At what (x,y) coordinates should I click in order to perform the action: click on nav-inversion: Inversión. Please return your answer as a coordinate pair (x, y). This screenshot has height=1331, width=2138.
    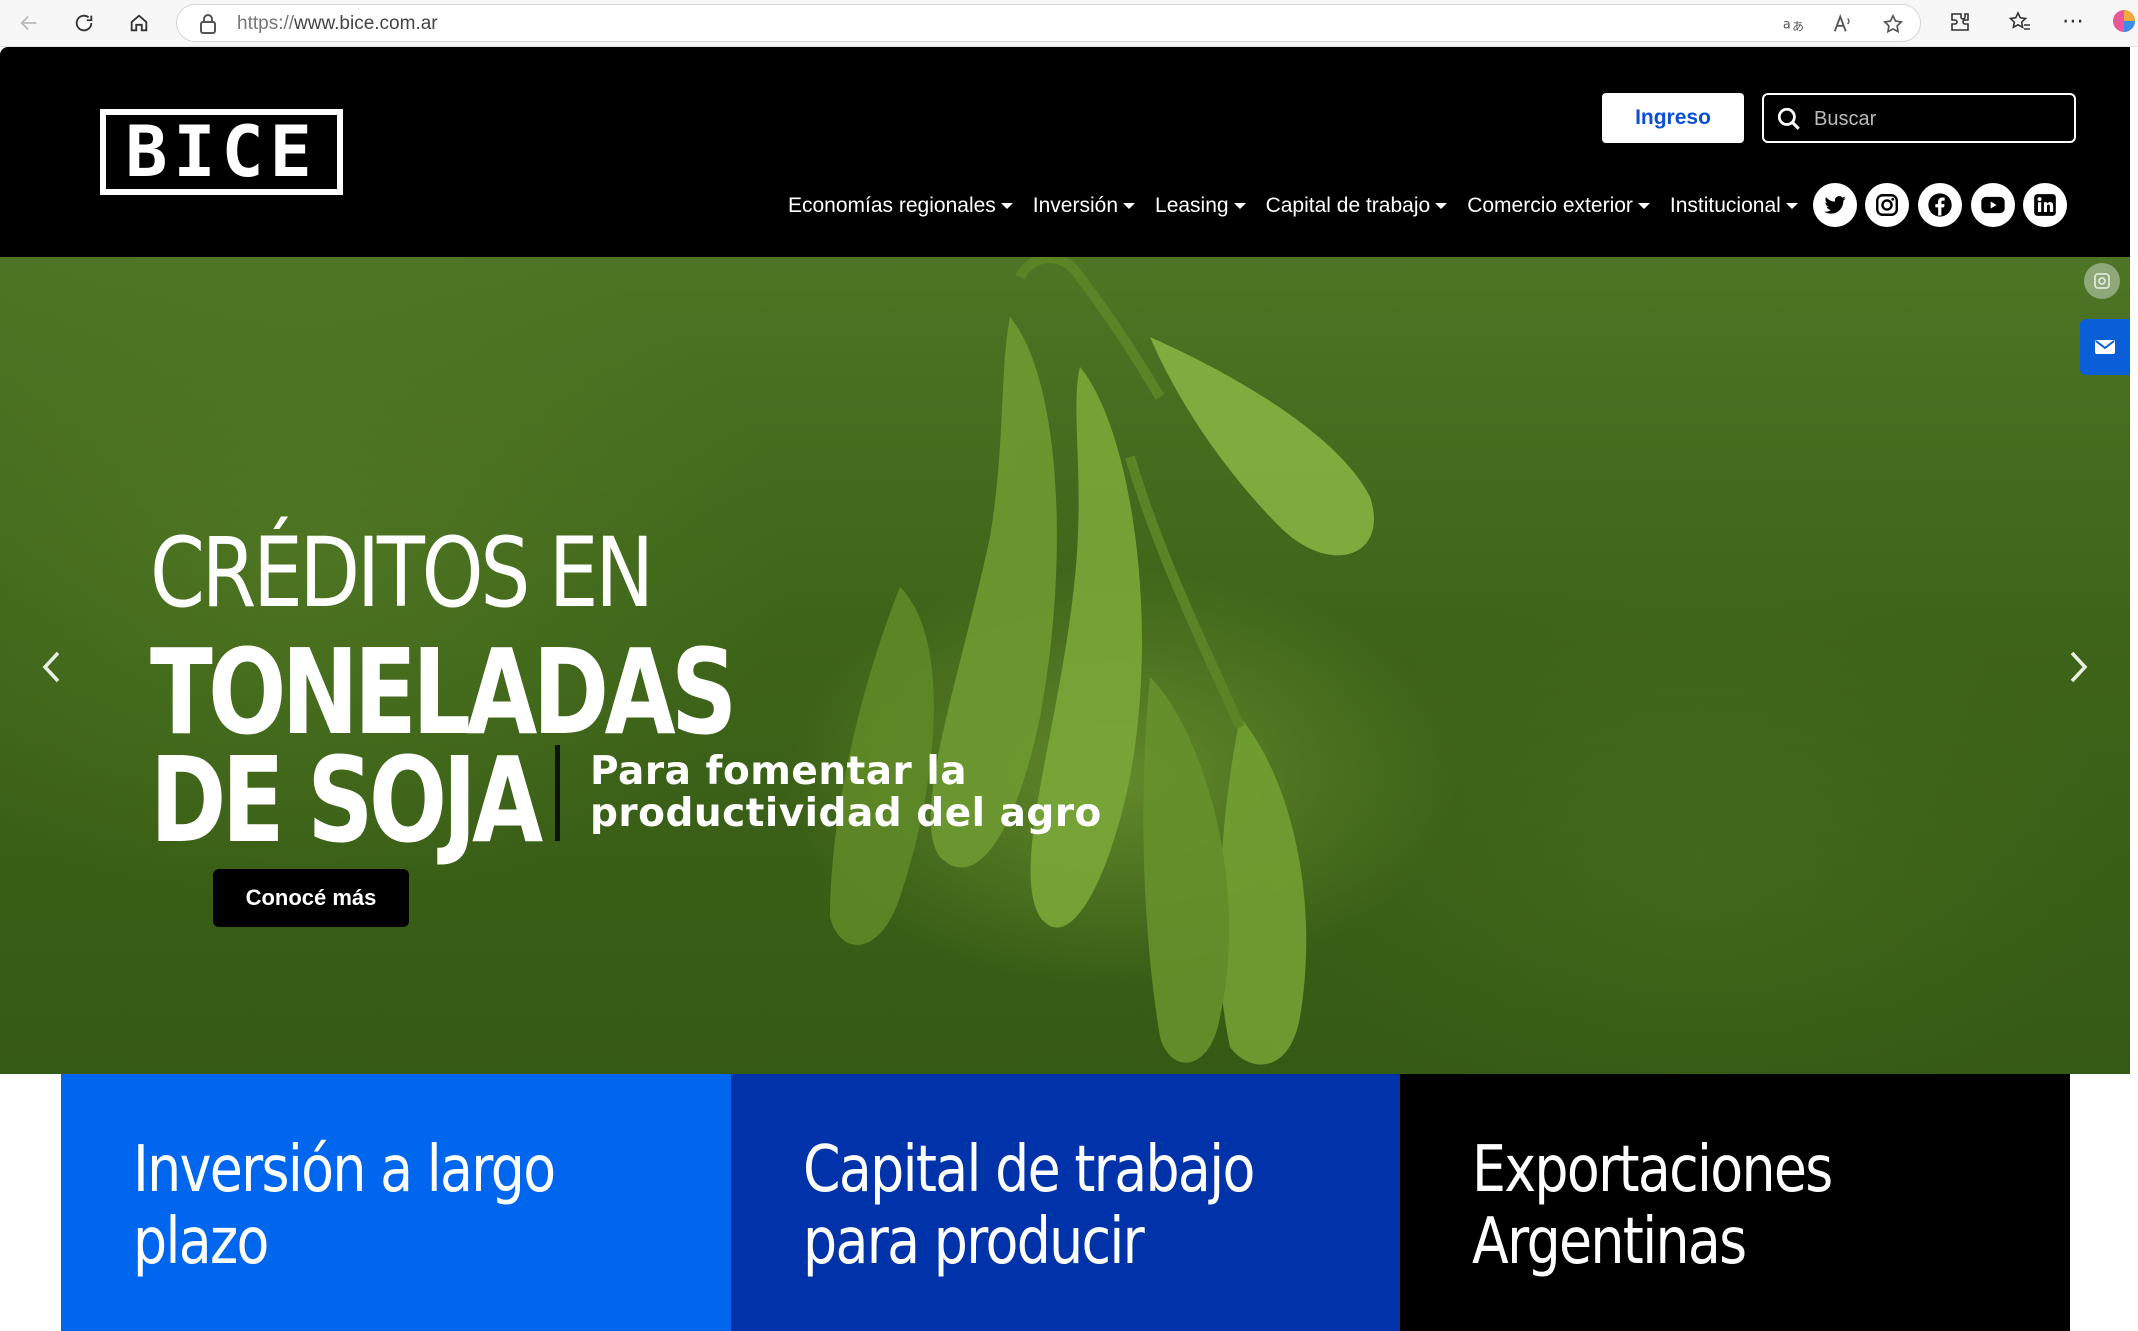
    Looking at the image, I should click on (1084, 206).